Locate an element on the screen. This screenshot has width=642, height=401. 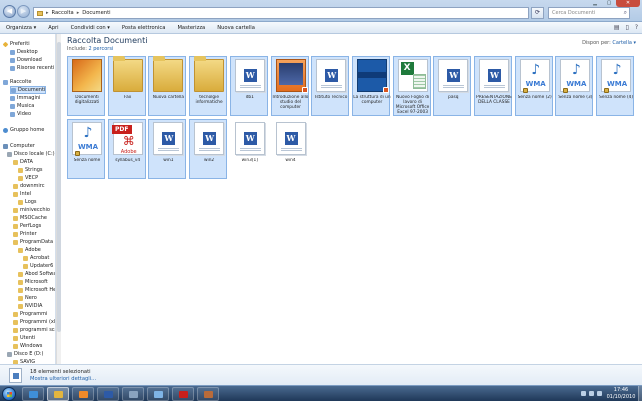
sidebar-item: Computer is located at coordinates (19, 146).